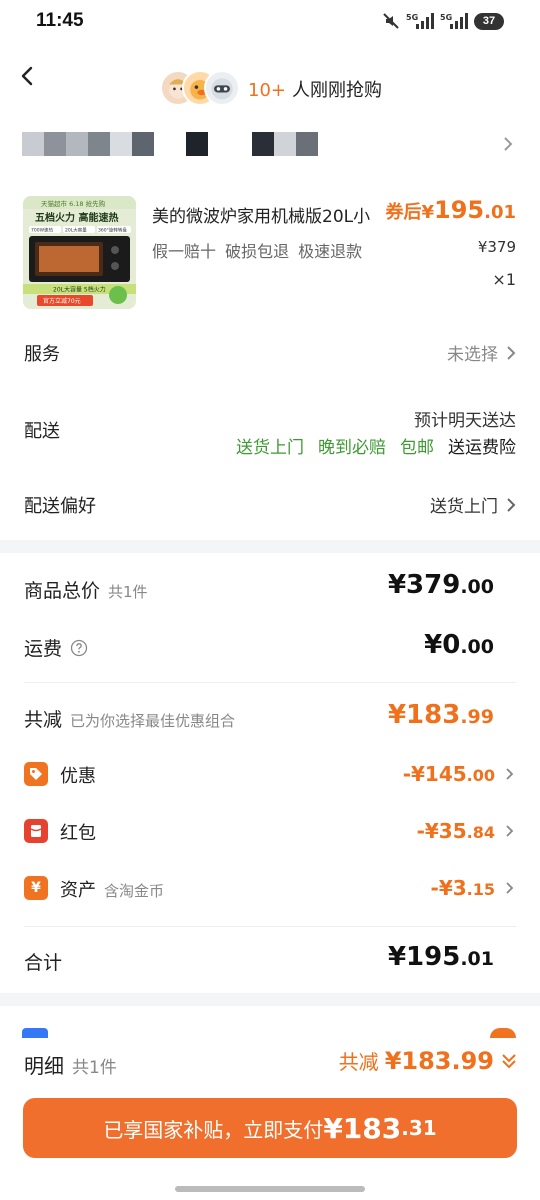 The image size is (540, 1200). I want to click on product-title: 美的微波炉家用机械版20L小, so click(272, 214).